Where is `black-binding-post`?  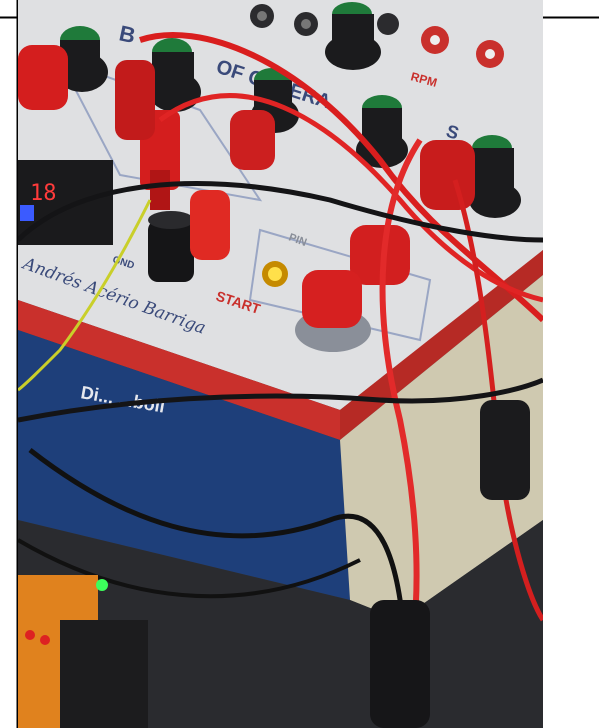
black-binding-post is located at coordinates (171, 246).